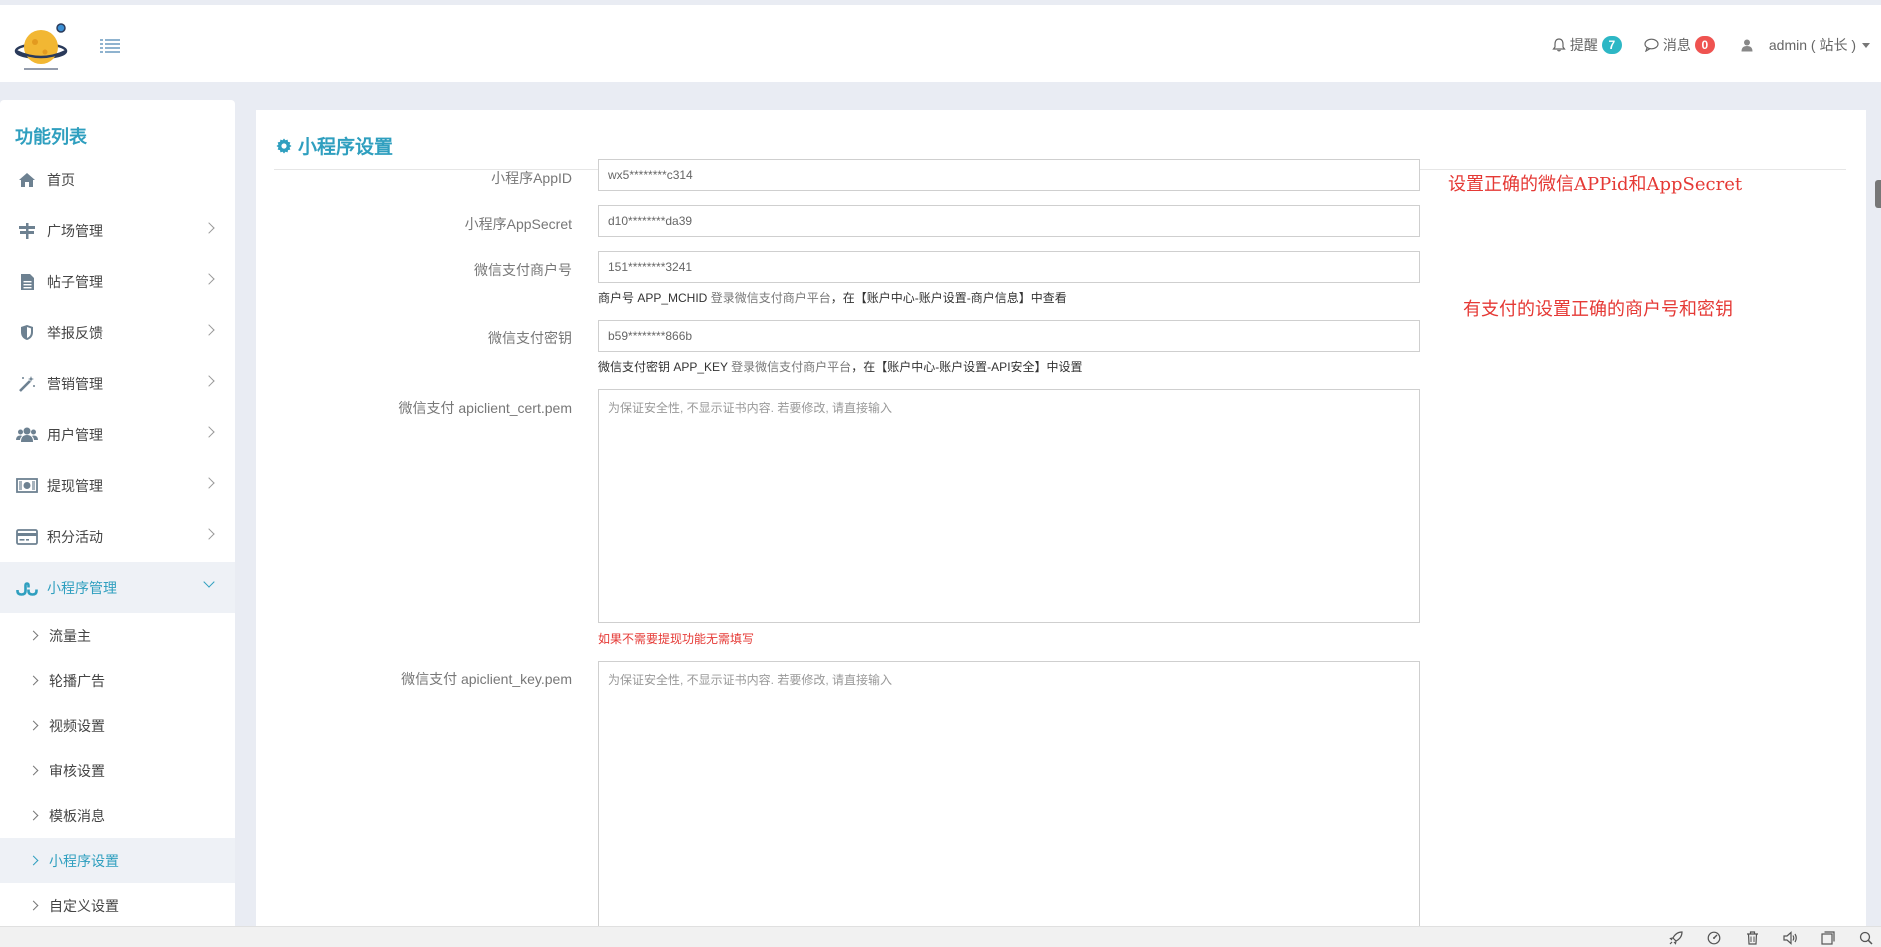  Describe the element at coordinates (486, 679) in the screenshot. I see `key-pem-label: 微信支付 apiclient_key.pem` at that location.